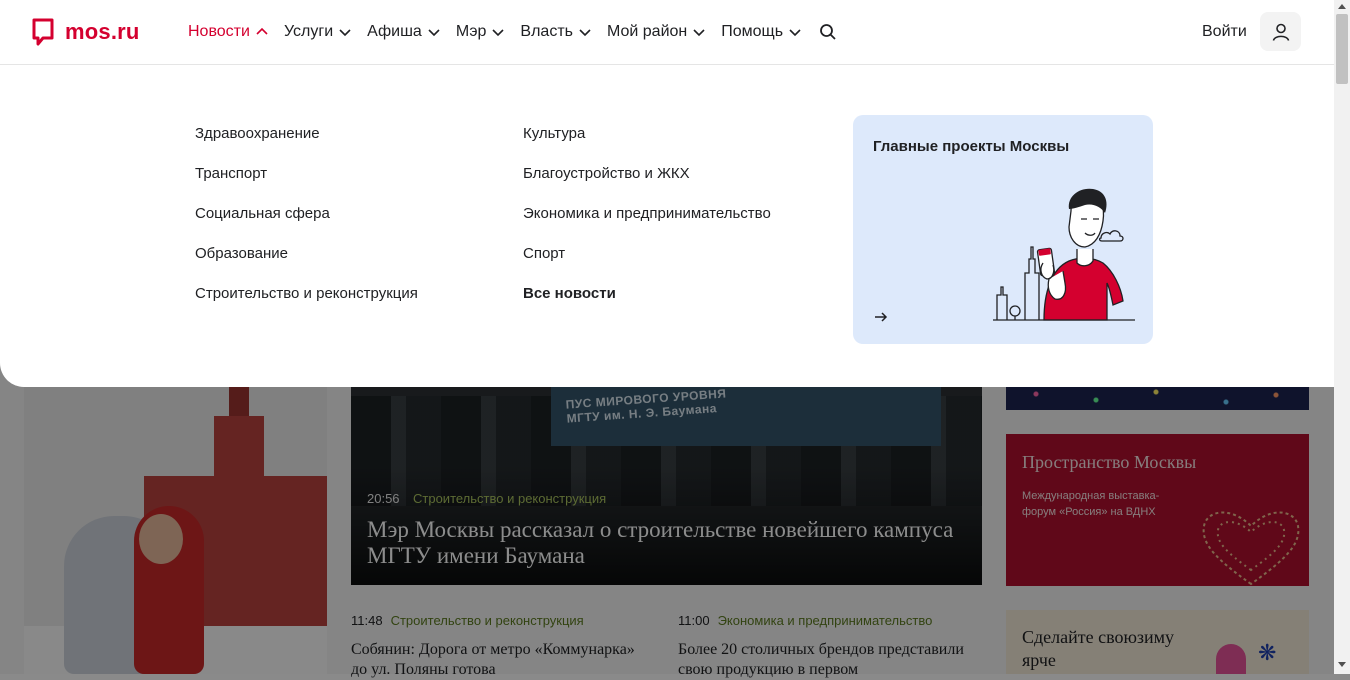 The width and height of the screenshot is (1350, 680). I want to click on user-button, so click(1280, 31).